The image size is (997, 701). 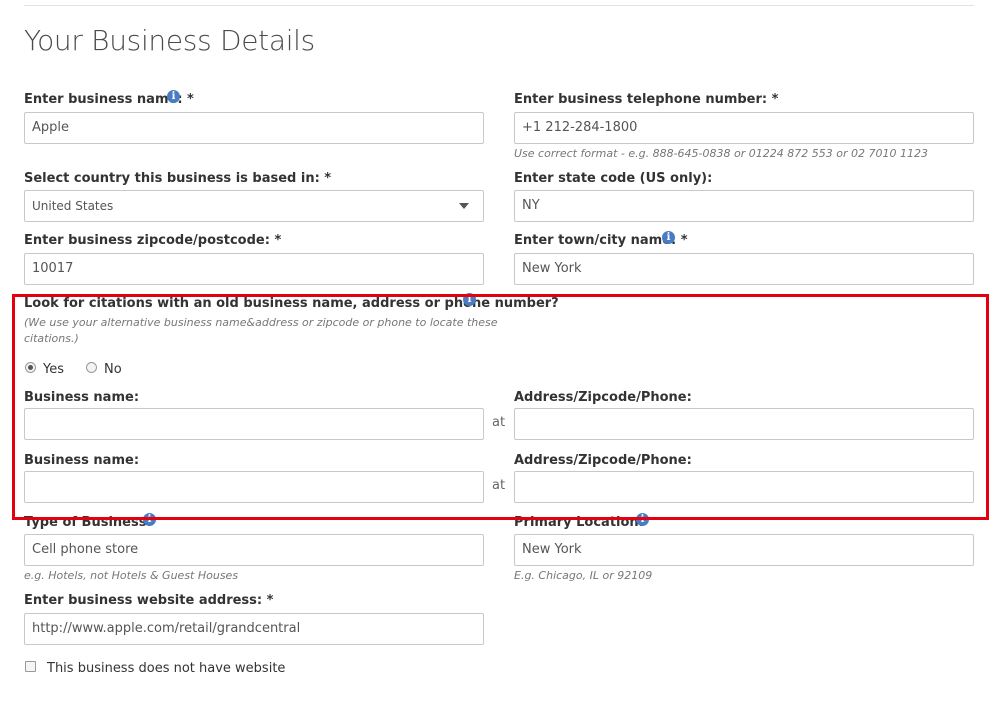 I want to click on phone-label: Enter business telephone number: *, so click(x=646, y=99).